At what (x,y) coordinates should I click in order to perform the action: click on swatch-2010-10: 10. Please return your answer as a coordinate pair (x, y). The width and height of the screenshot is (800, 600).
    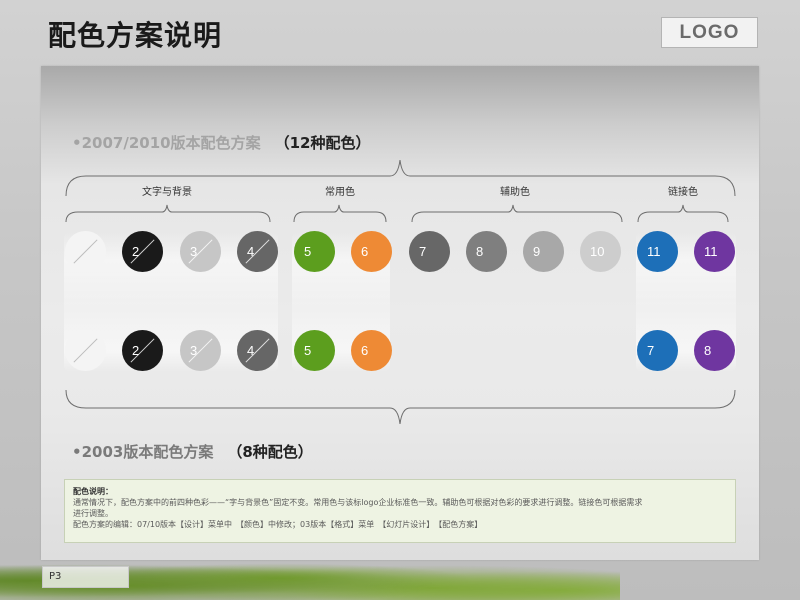
    Looking at the image, I should click on (600, 251).